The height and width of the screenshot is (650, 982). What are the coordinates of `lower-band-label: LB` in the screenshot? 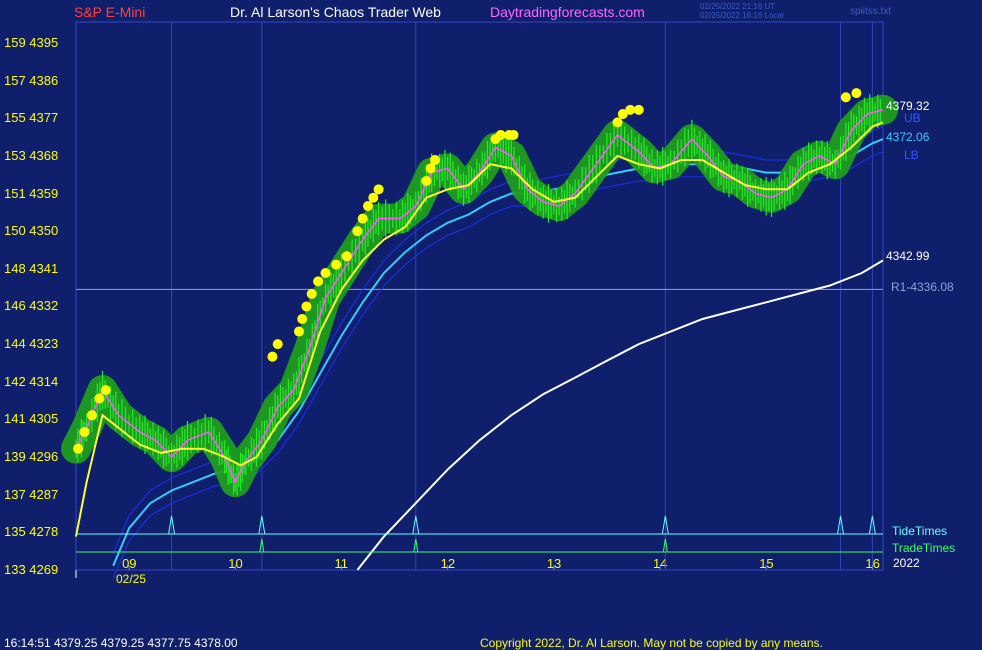 It's located at (911, 155).